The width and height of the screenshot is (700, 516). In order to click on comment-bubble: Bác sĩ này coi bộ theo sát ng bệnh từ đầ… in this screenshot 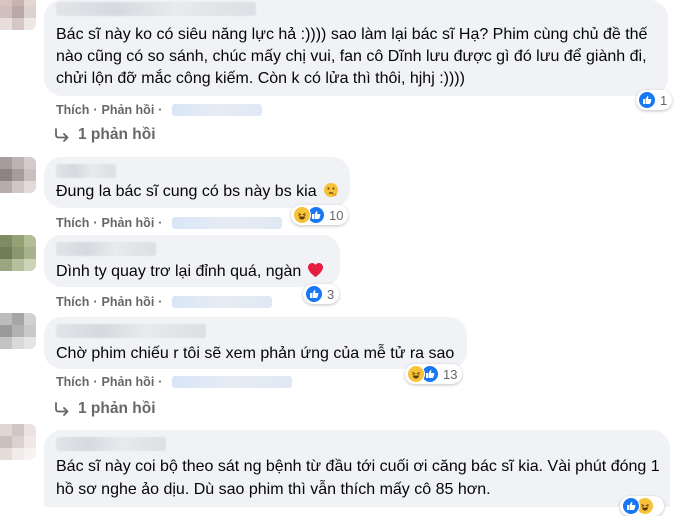, I will do `click(357, 468)`.